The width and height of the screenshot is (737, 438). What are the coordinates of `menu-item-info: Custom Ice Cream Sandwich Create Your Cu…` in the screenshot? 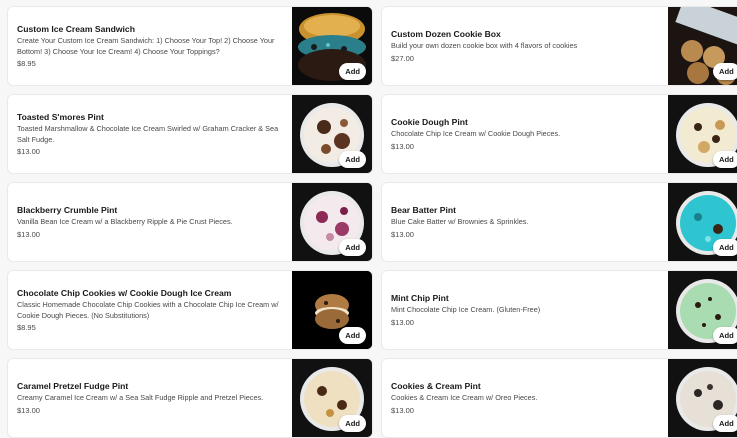 It's located at (151, 46).